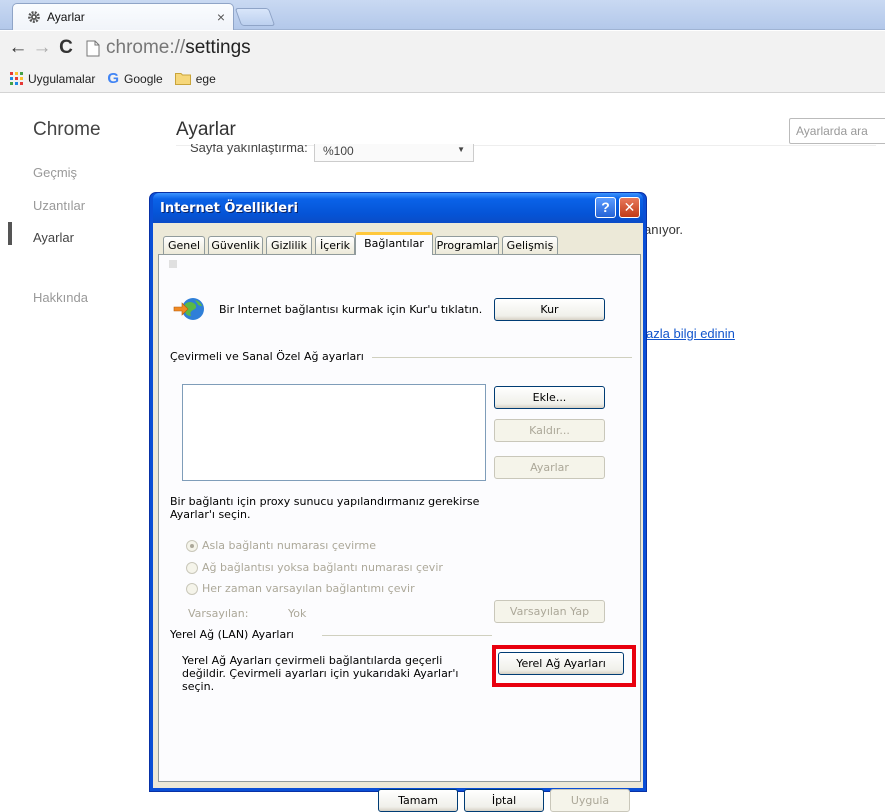  What do you see at coordinates (184, 245) in the screenshot?
I see `tab-general: Genel` at bounding box center [184, 245].